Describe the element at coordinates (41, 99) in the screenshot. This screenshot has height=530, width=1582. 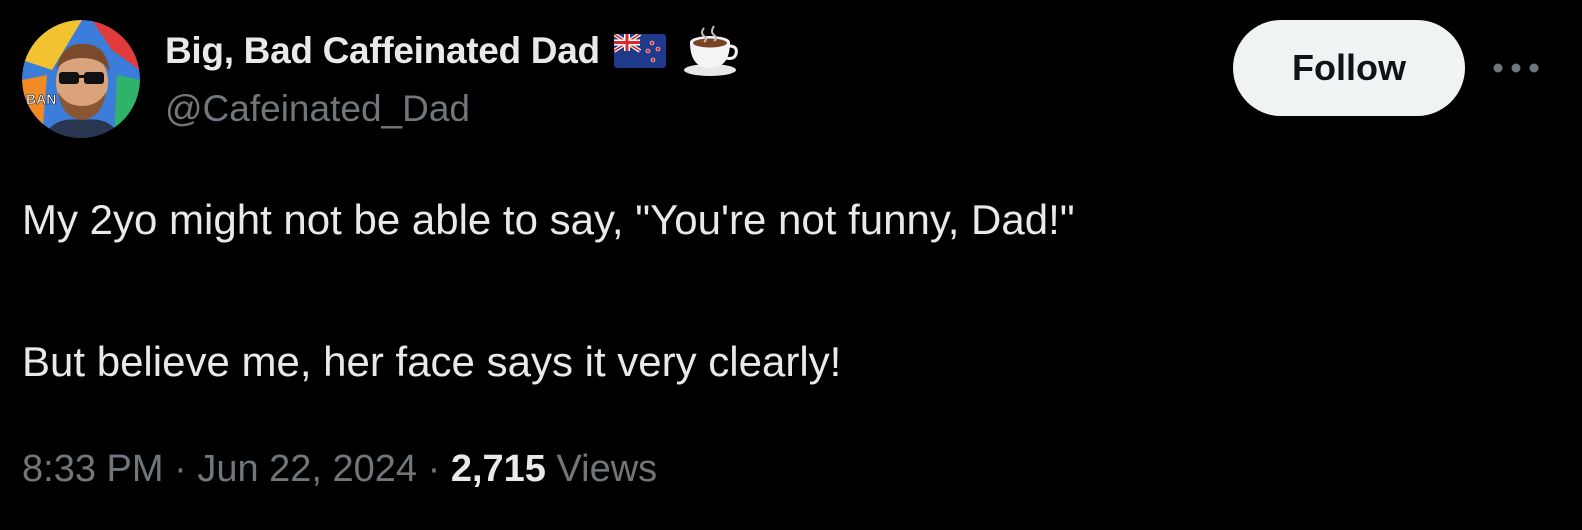
I see `svg-text: BAN` at that location.